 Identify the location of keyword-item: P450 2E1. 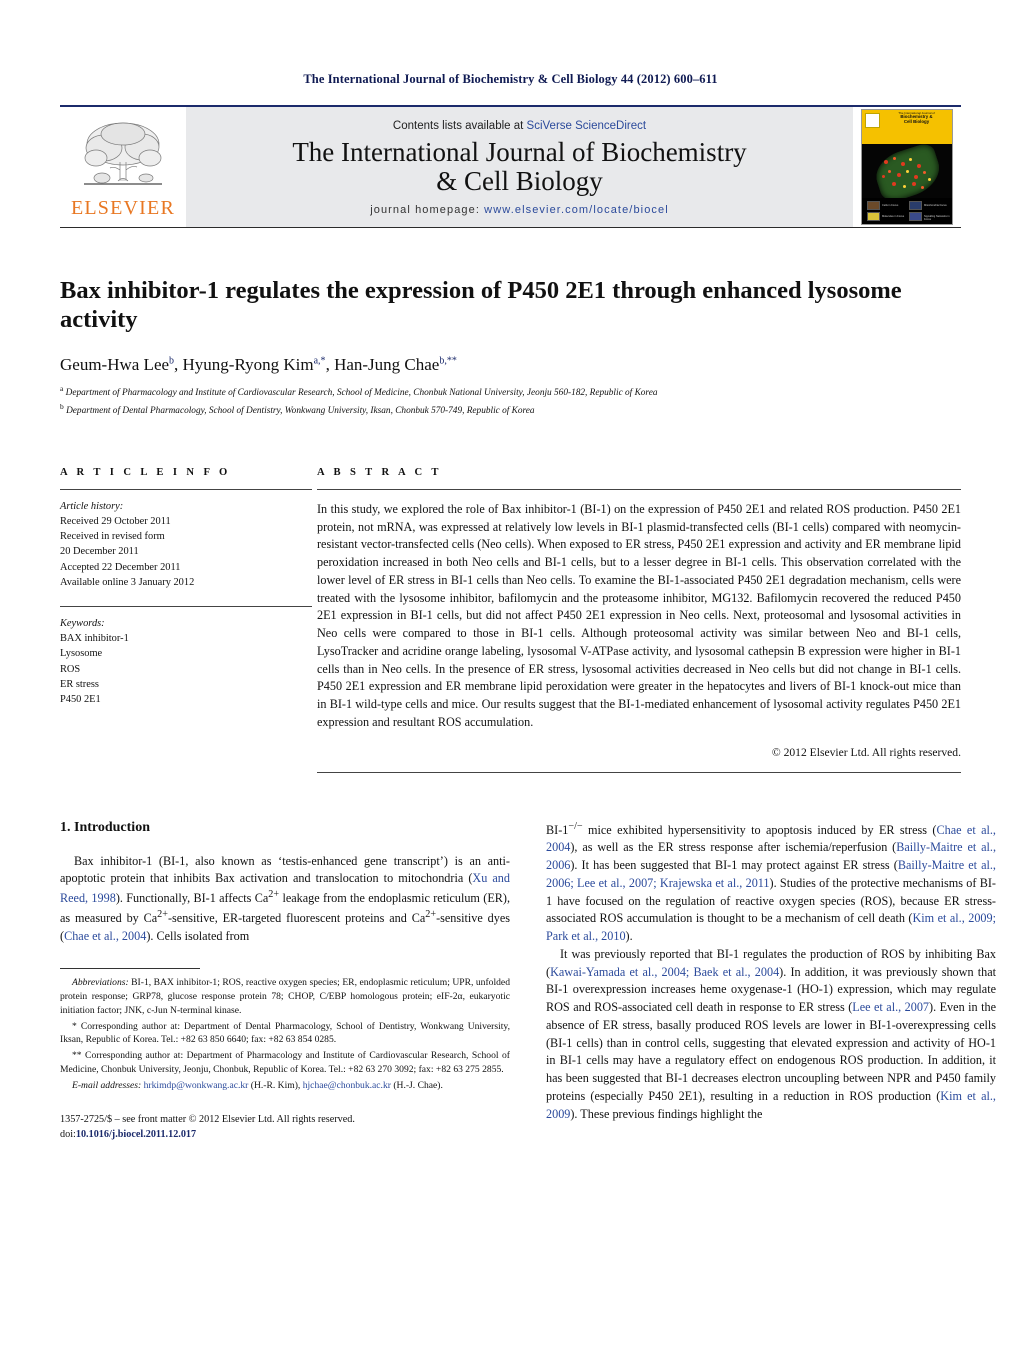
(80, 699).